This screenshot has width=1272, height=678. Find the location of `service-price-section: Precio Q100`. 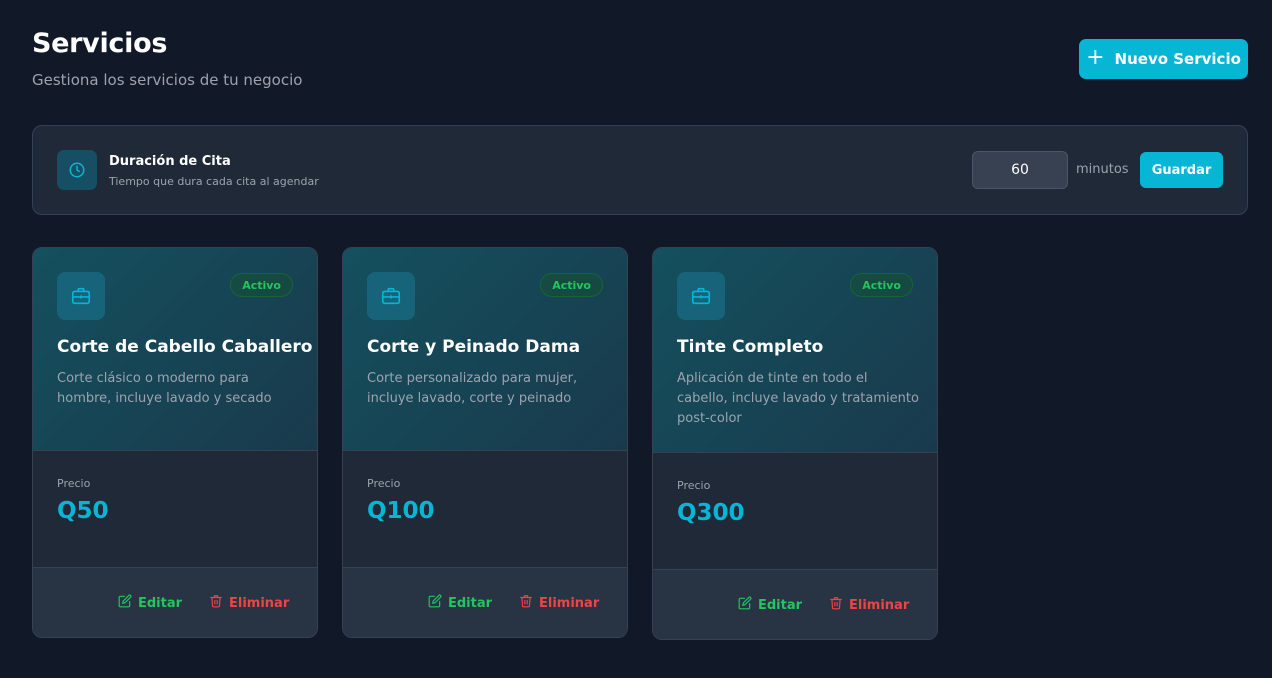

service-price-section: Precio Q100 is located at coordinates (485, 509).